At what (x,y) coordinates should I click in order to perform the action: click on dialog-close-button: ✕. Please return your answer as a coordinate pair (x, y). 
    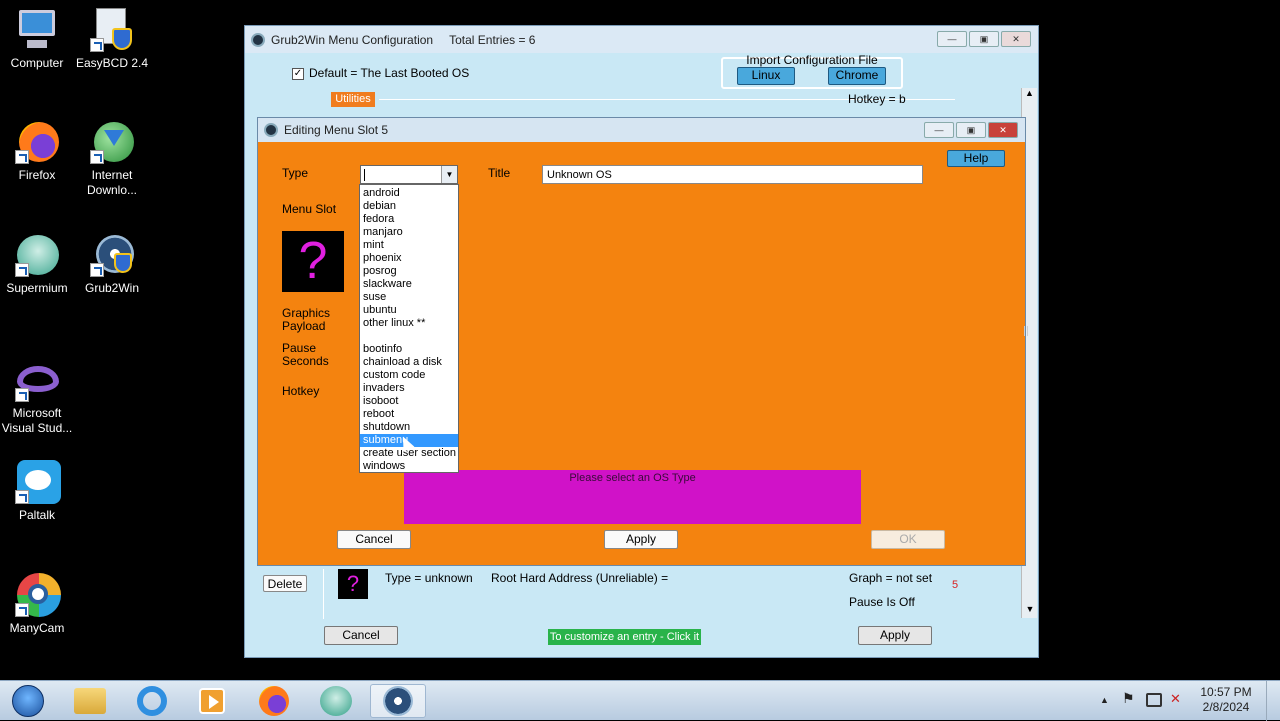
    Looking at the image, I should click on (1003, 130).